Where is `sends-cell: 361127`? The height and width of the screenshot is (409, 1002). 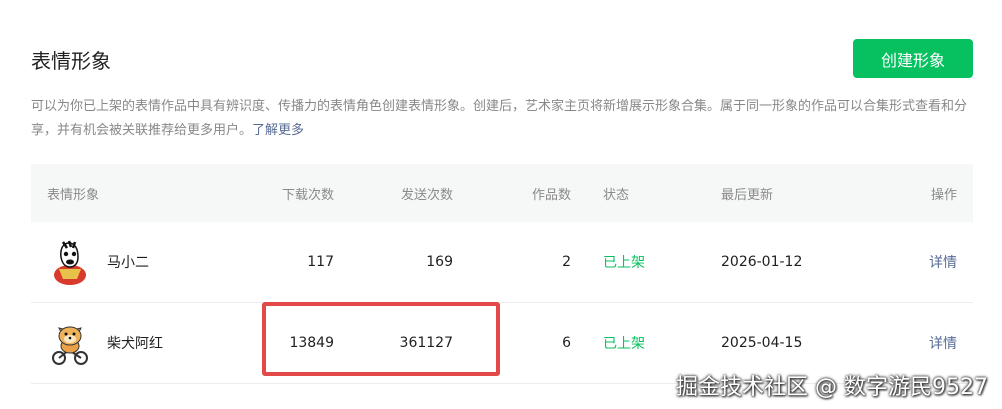 sends-cell: 361127 is located at coordinates (426, 343).